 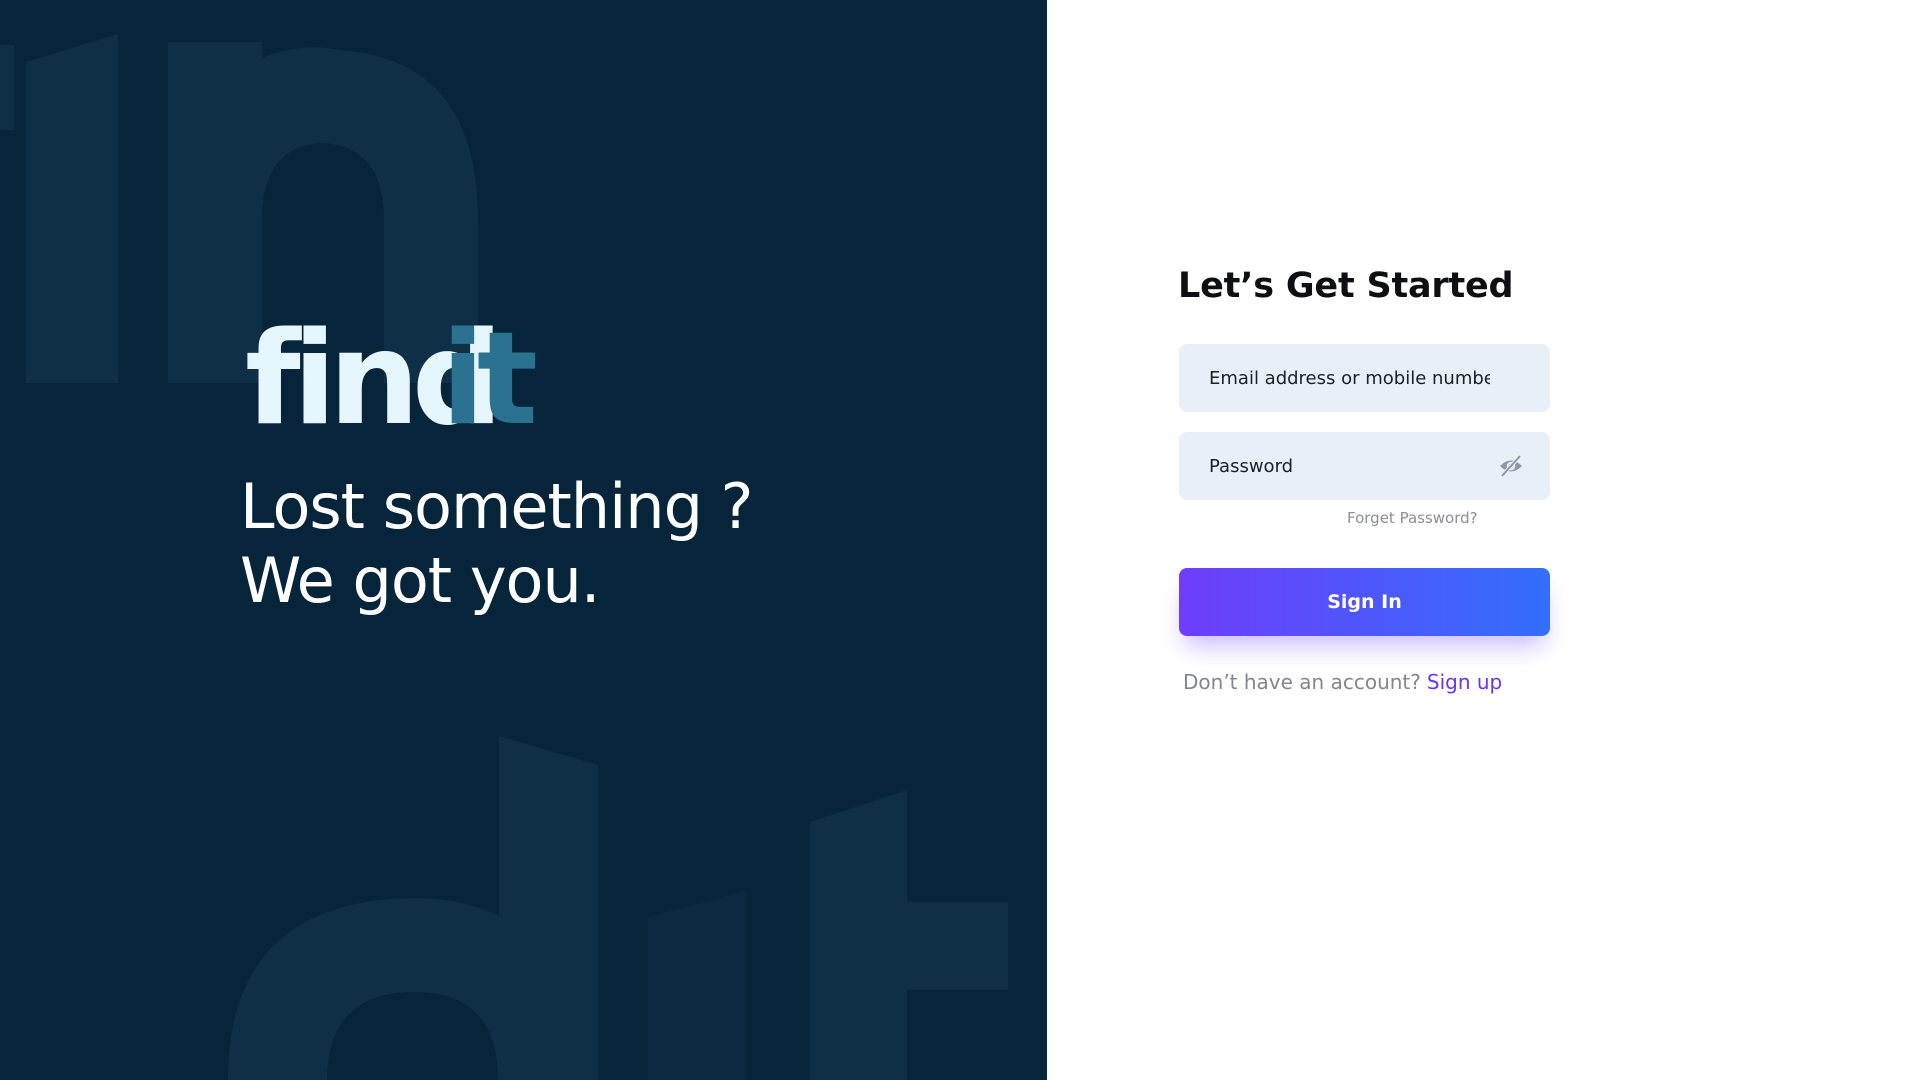 I want to click on password-field-container, so click(x=1364, y=466).